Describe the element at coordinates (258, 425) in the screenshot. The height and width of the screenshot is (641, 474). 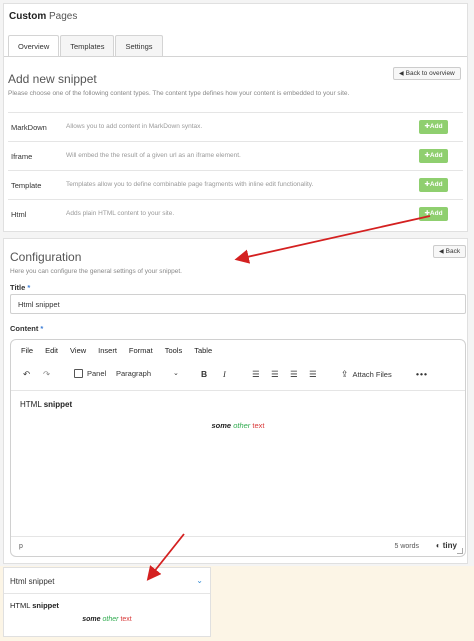
I see `word-text: text` at that location.